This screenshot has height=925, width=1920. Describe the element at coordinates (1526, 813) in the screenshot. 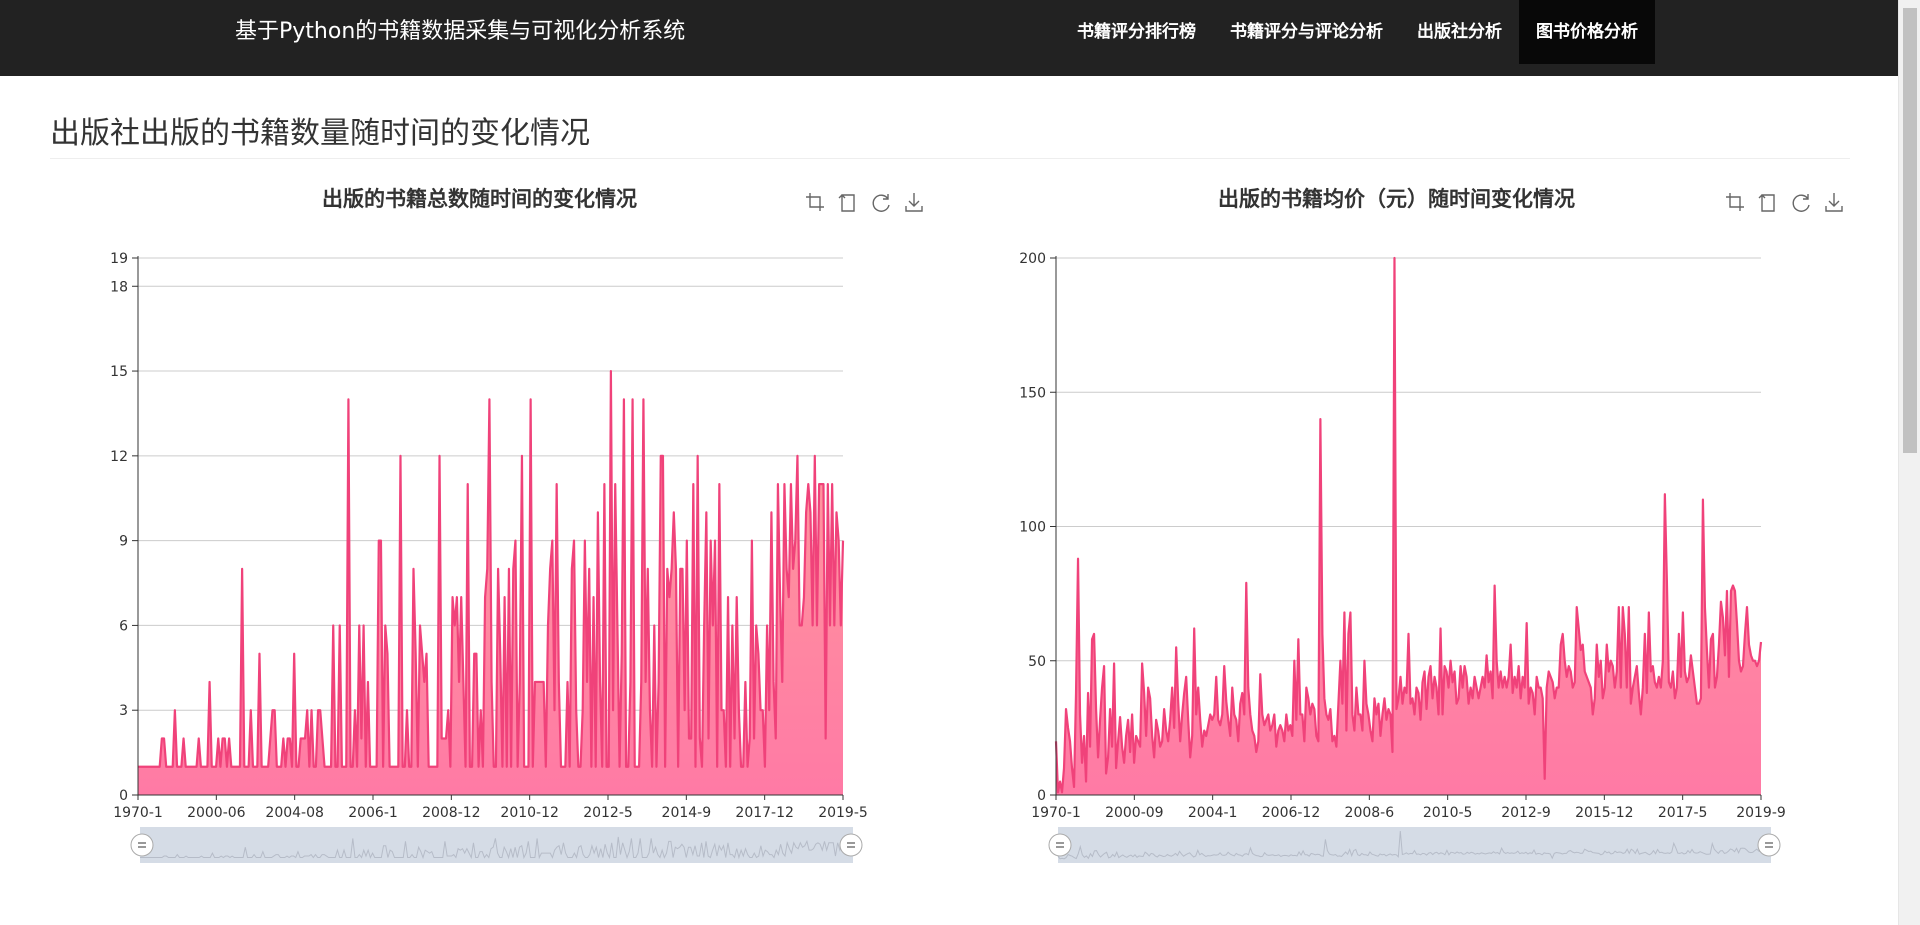

I see `x-tick-label: 2012-9` at that location.